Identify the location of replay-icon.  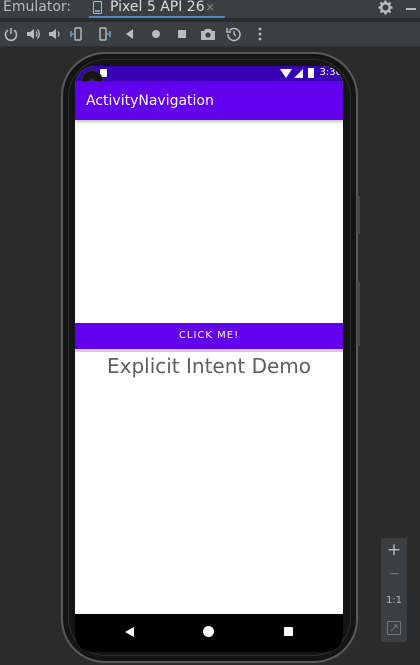
(234, 34).